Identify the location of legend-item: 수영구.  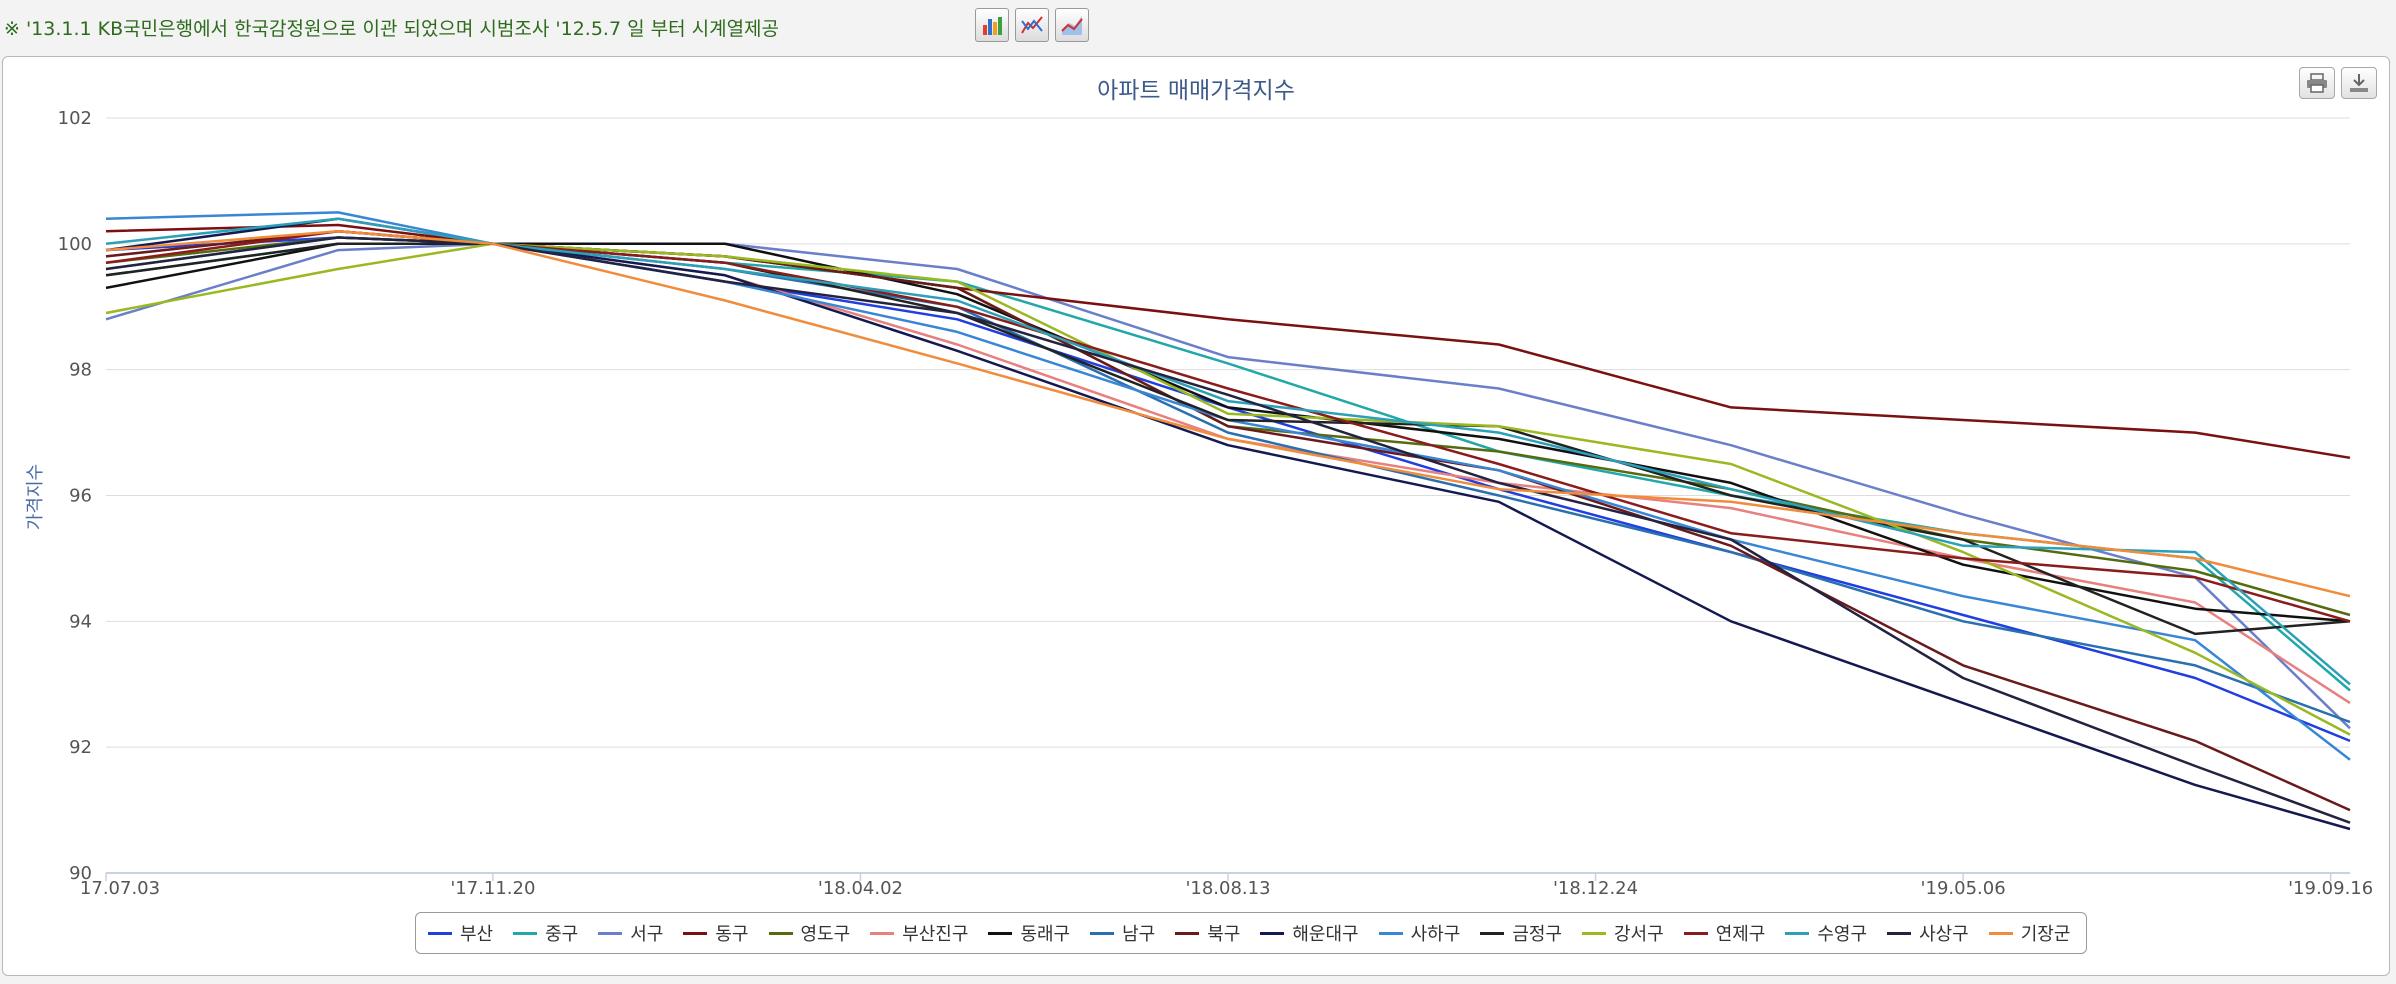
(1826, 933).